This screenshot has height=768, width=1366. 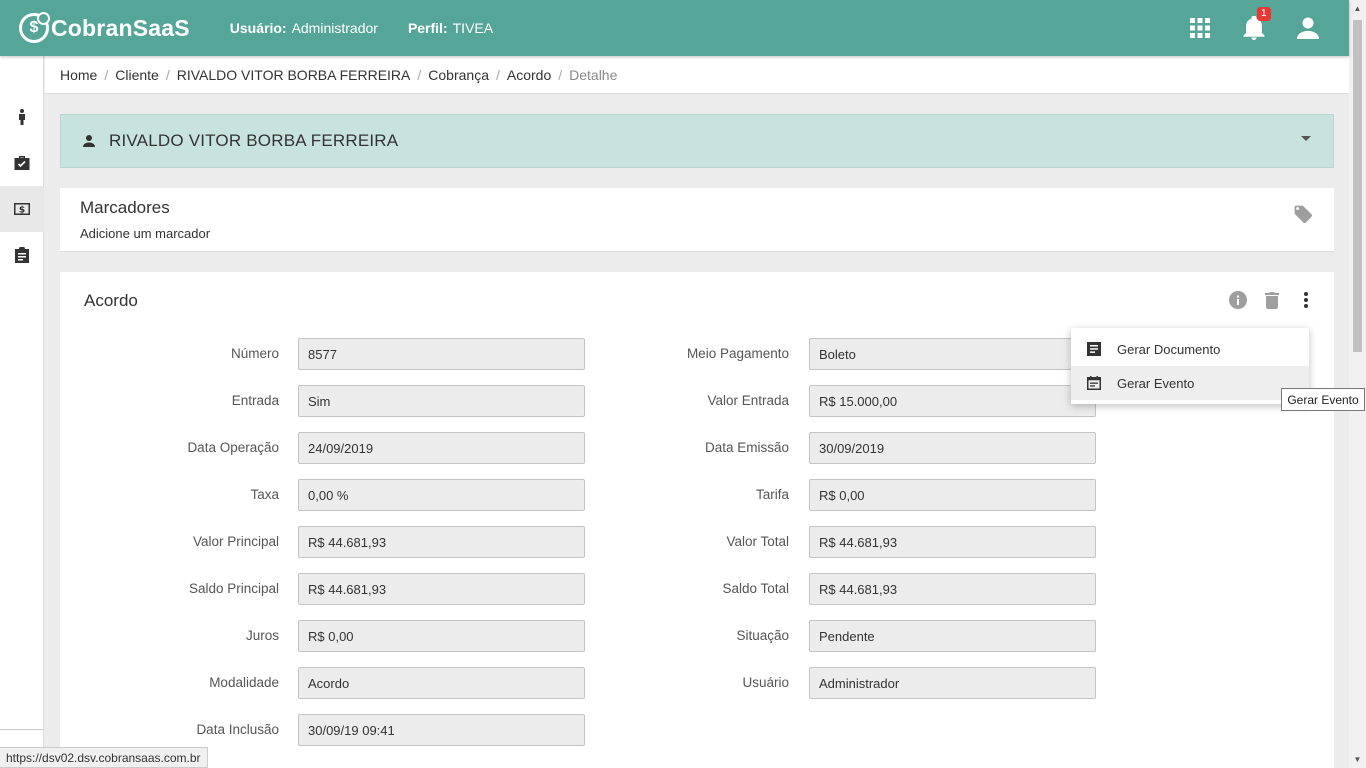 I want to click on field-value-input: 24/09/2019, so click(x=441, y=448).